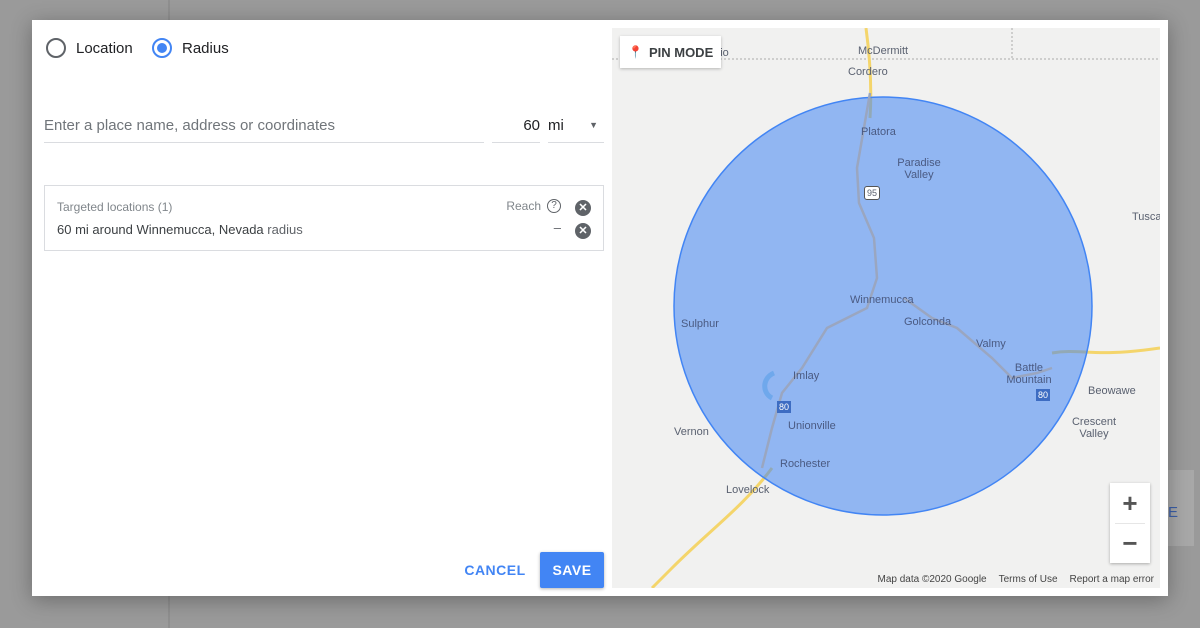  I want to click on row-reach: –, so click(557, 227).